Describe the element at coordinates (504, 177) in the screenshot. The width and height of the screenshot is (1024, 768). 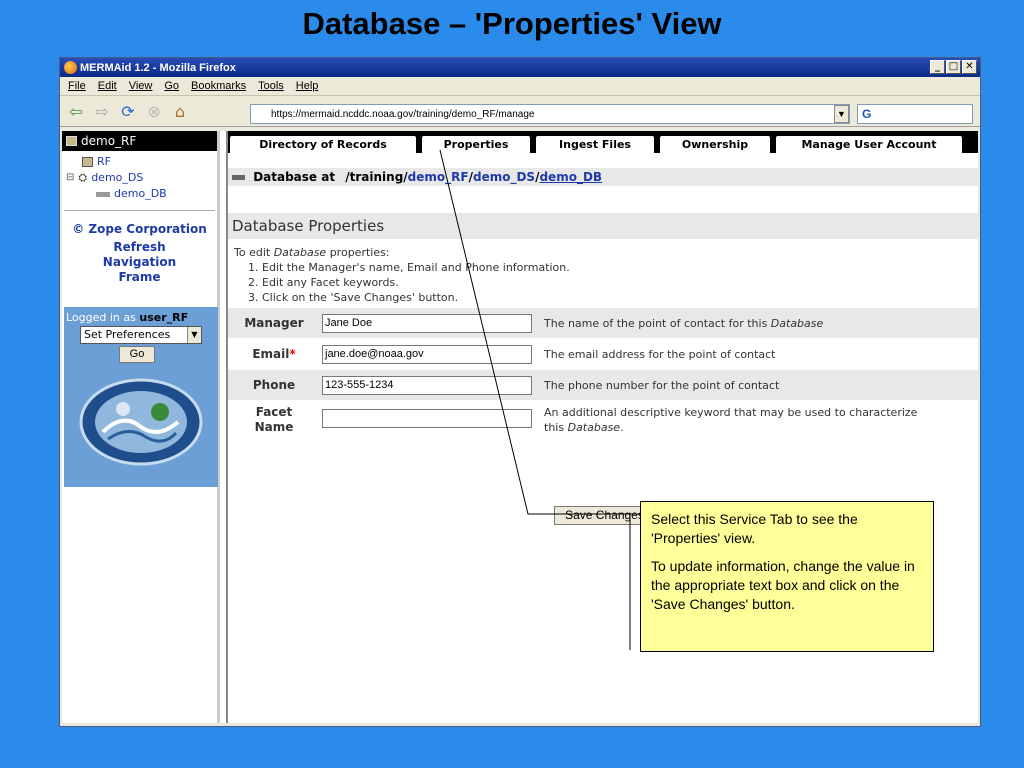
I see `breadcrumb-link-demo-ds: demo_DS` at that location.